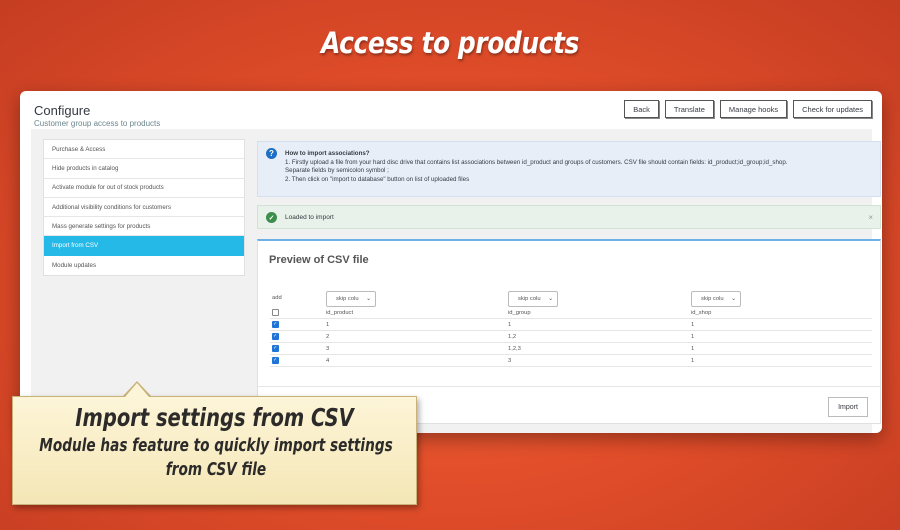 This screenshot has width=900, height=530. What do you see at coordinates (832, 109) in the screenshot?
I see `check-updates-button: Check for updates` at bounding box center [832, 109].